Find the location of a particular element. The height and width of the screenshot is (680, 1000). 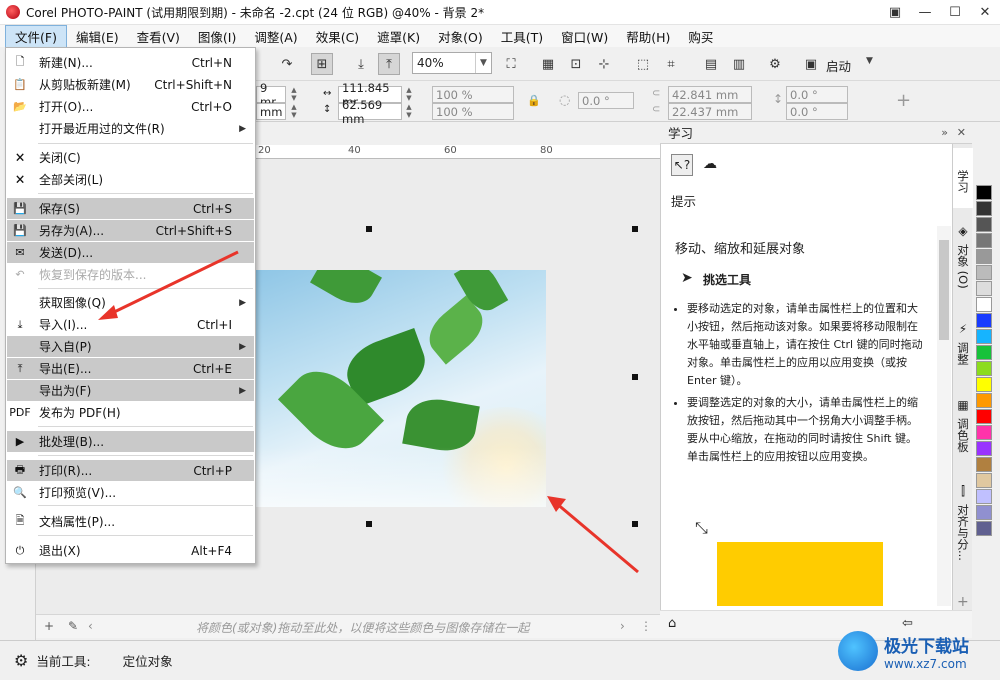

plus-icon: + is located at coordinates (49, 626).